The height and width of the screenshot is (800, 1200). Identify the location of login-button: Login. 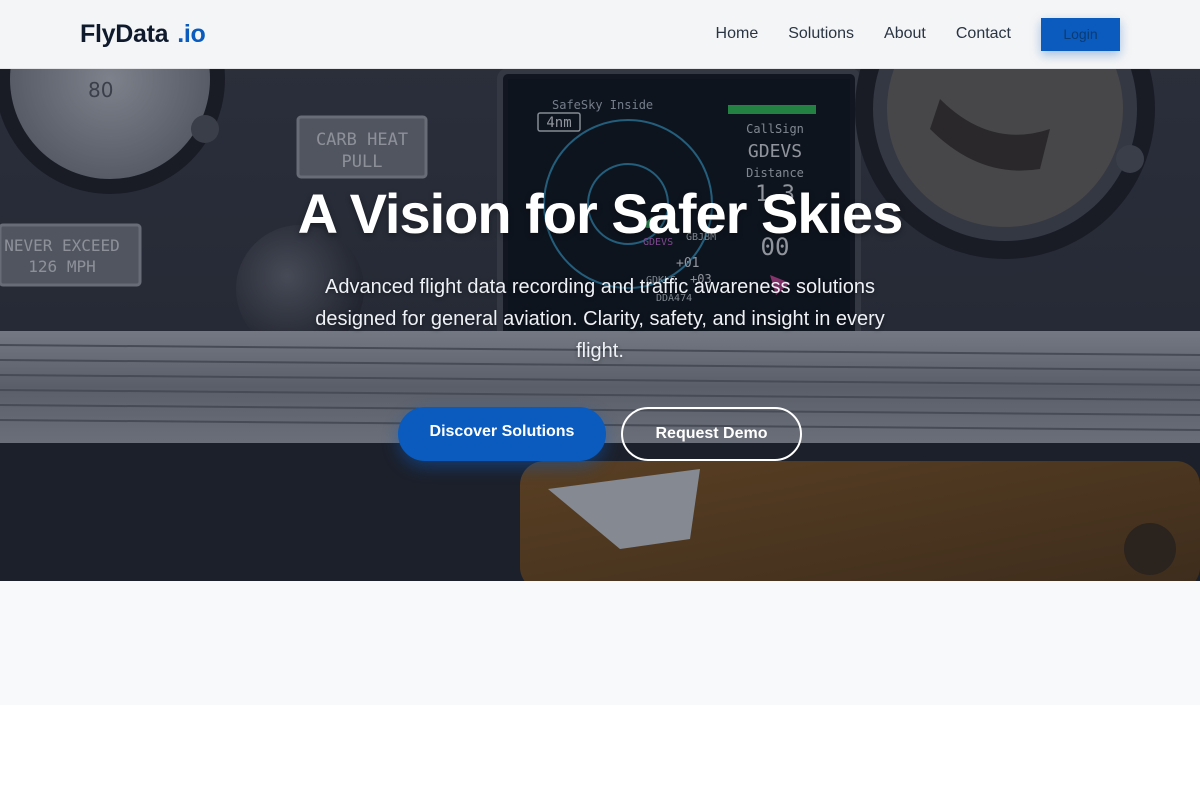
(1080, 34).